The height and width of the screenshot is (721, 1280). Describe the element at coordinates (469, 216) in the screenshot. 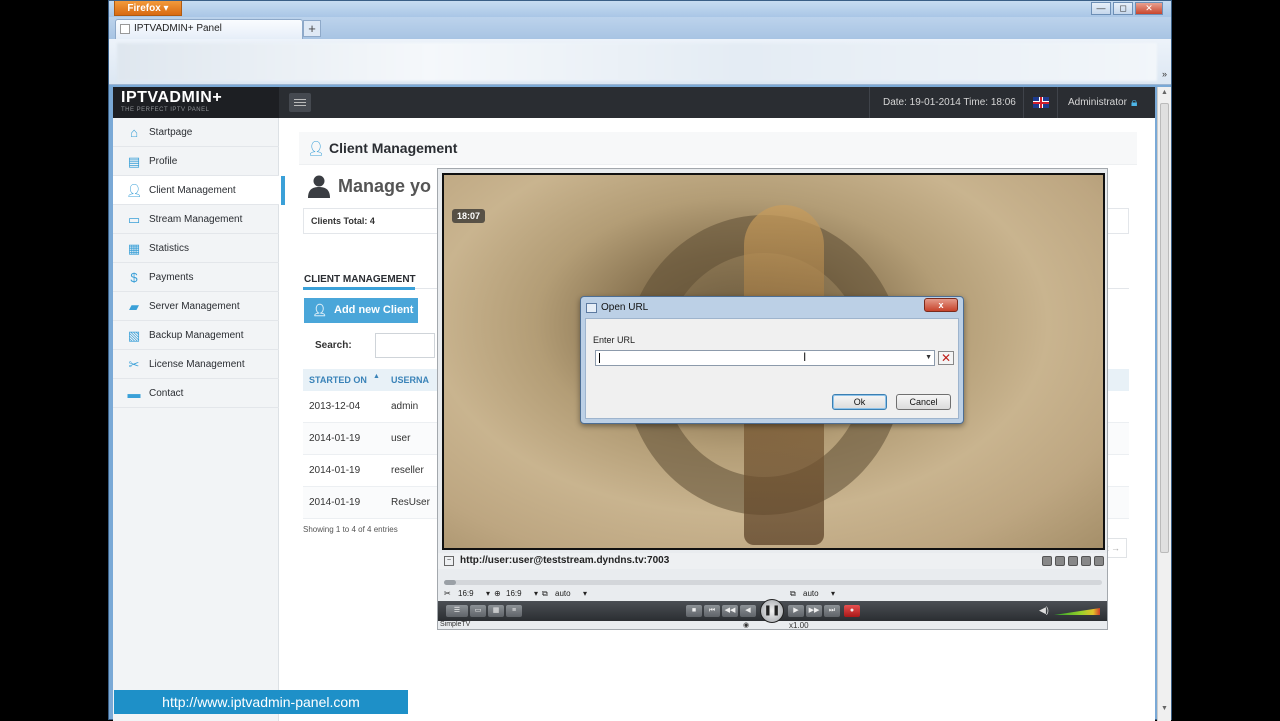

I see `video-time-overlay: 18:07` at that location.